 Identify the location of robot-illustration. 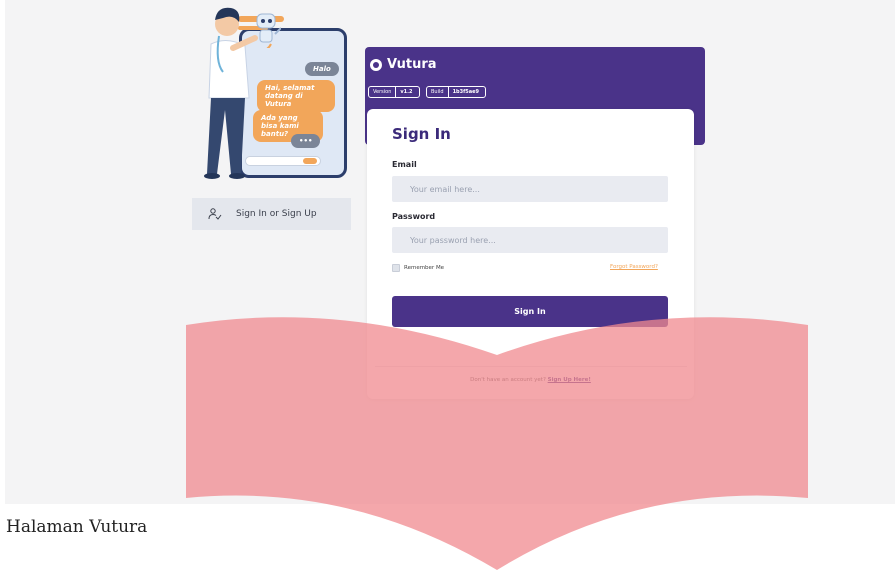
(268, 30).